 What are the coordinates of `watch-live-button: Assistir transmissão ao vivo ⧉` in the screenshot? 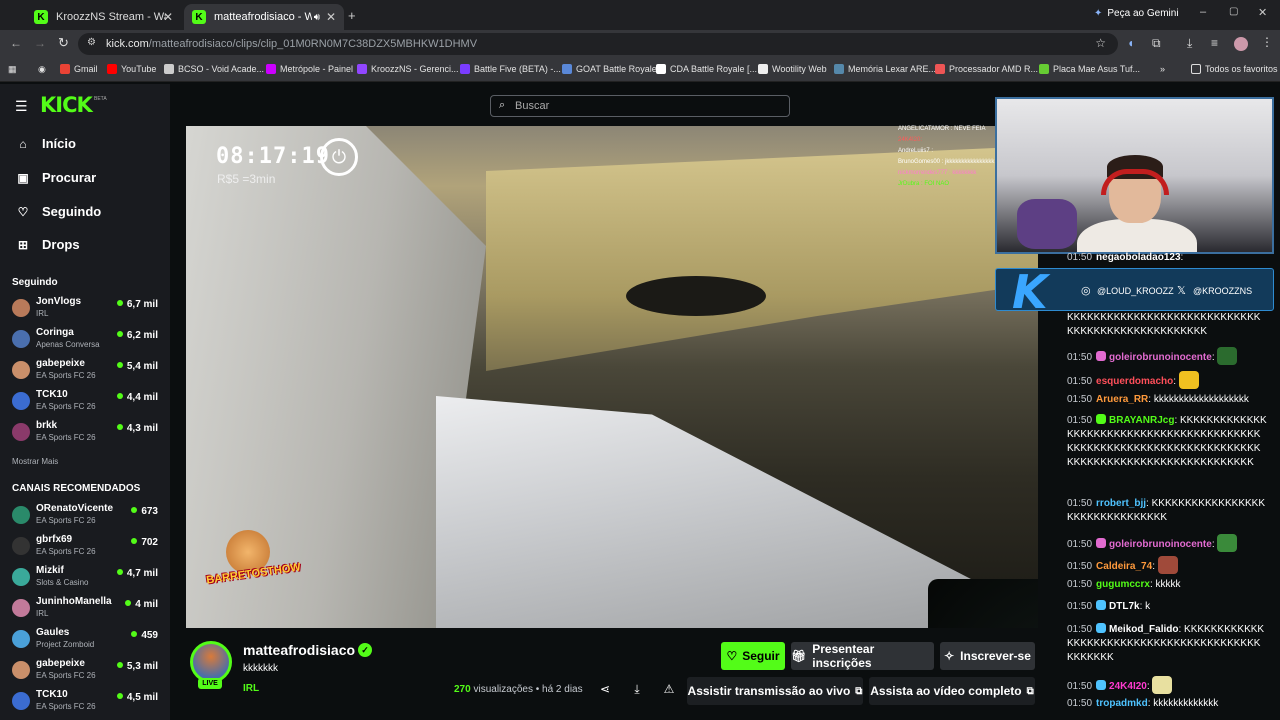 It's located at (775, 691).